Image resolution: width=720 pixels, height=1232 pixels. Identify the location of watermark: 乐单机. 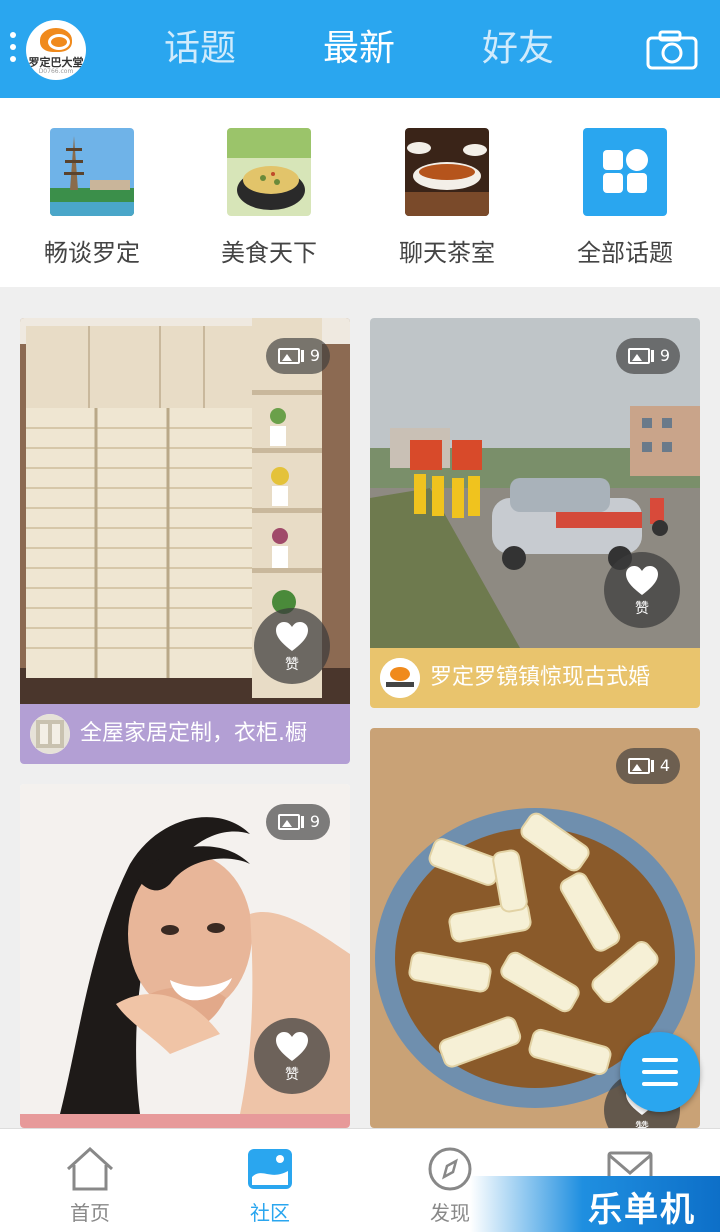
(595, 1204).